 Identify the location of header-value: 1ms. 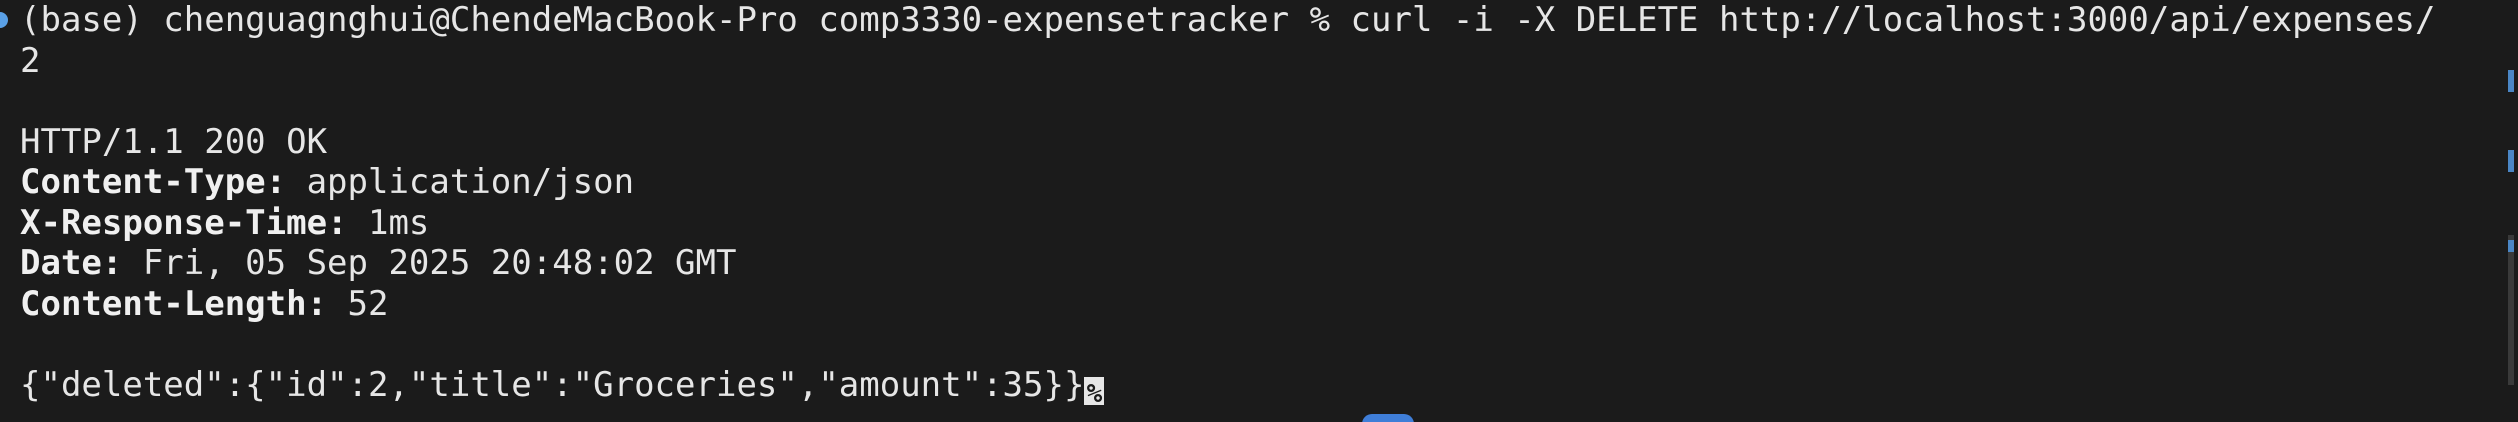
(388, 222).